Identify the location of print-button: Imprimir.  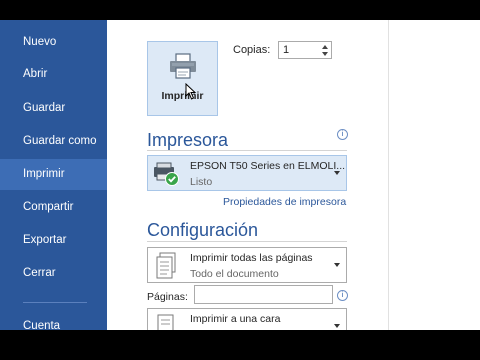
(182, 78).